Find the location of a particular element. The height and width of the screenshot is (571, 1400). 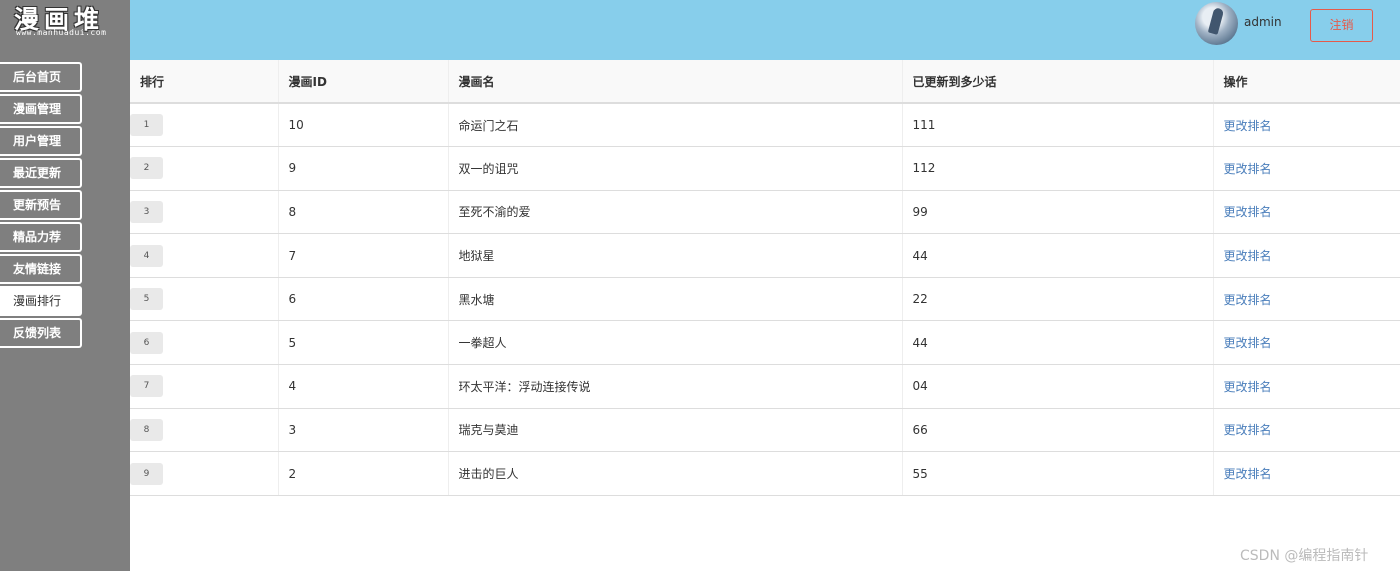

table-row: 8 3 瑞克与莫迪 66 更改排名 is located at coordinates (765, 430).